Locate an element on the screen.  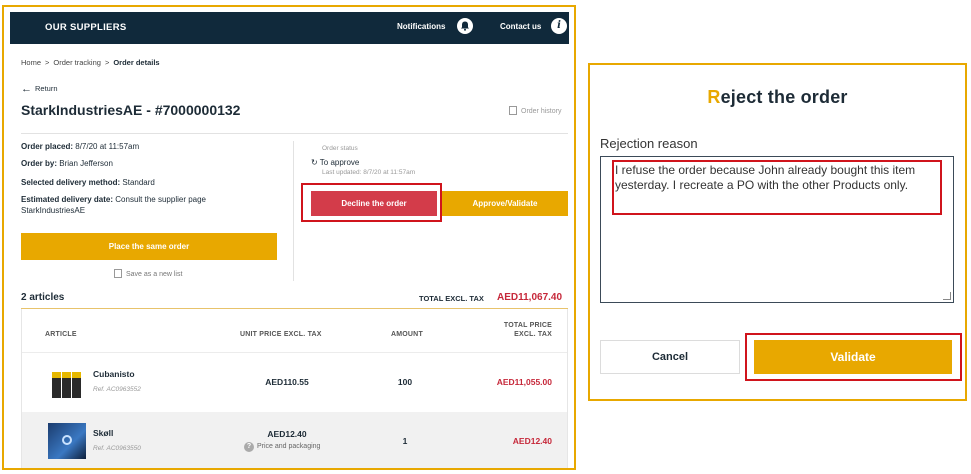
info-icon: i is located at coordinates (559, 26).